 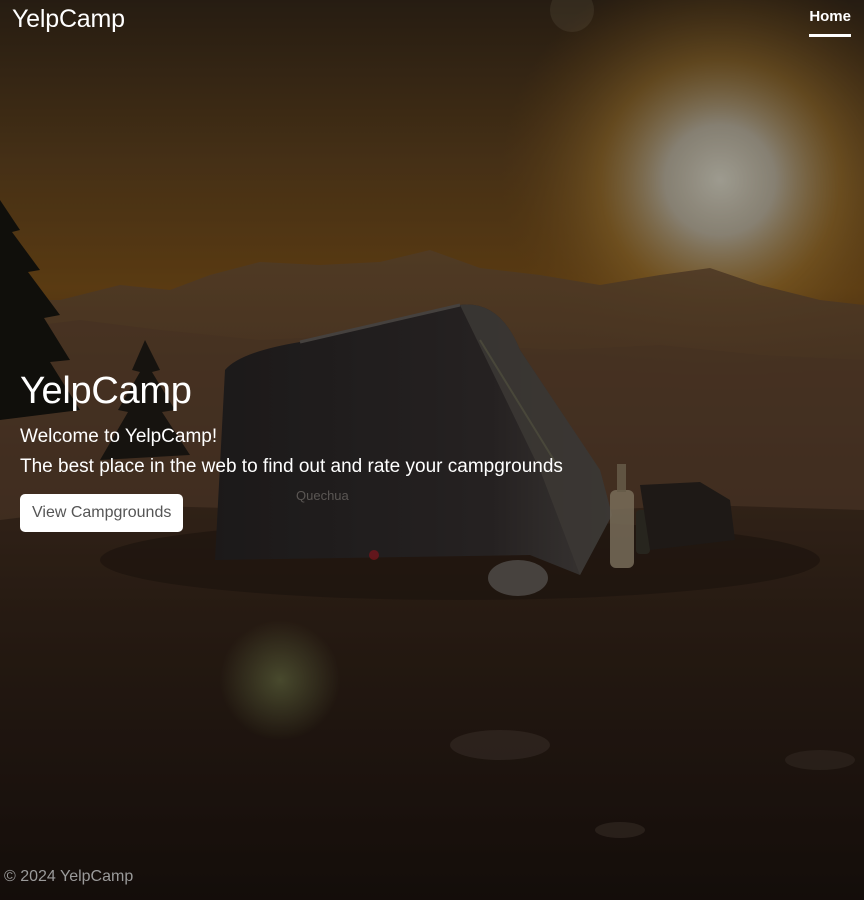 I want to click on hero-title: YelpCamp, so click(x=106, y=391).